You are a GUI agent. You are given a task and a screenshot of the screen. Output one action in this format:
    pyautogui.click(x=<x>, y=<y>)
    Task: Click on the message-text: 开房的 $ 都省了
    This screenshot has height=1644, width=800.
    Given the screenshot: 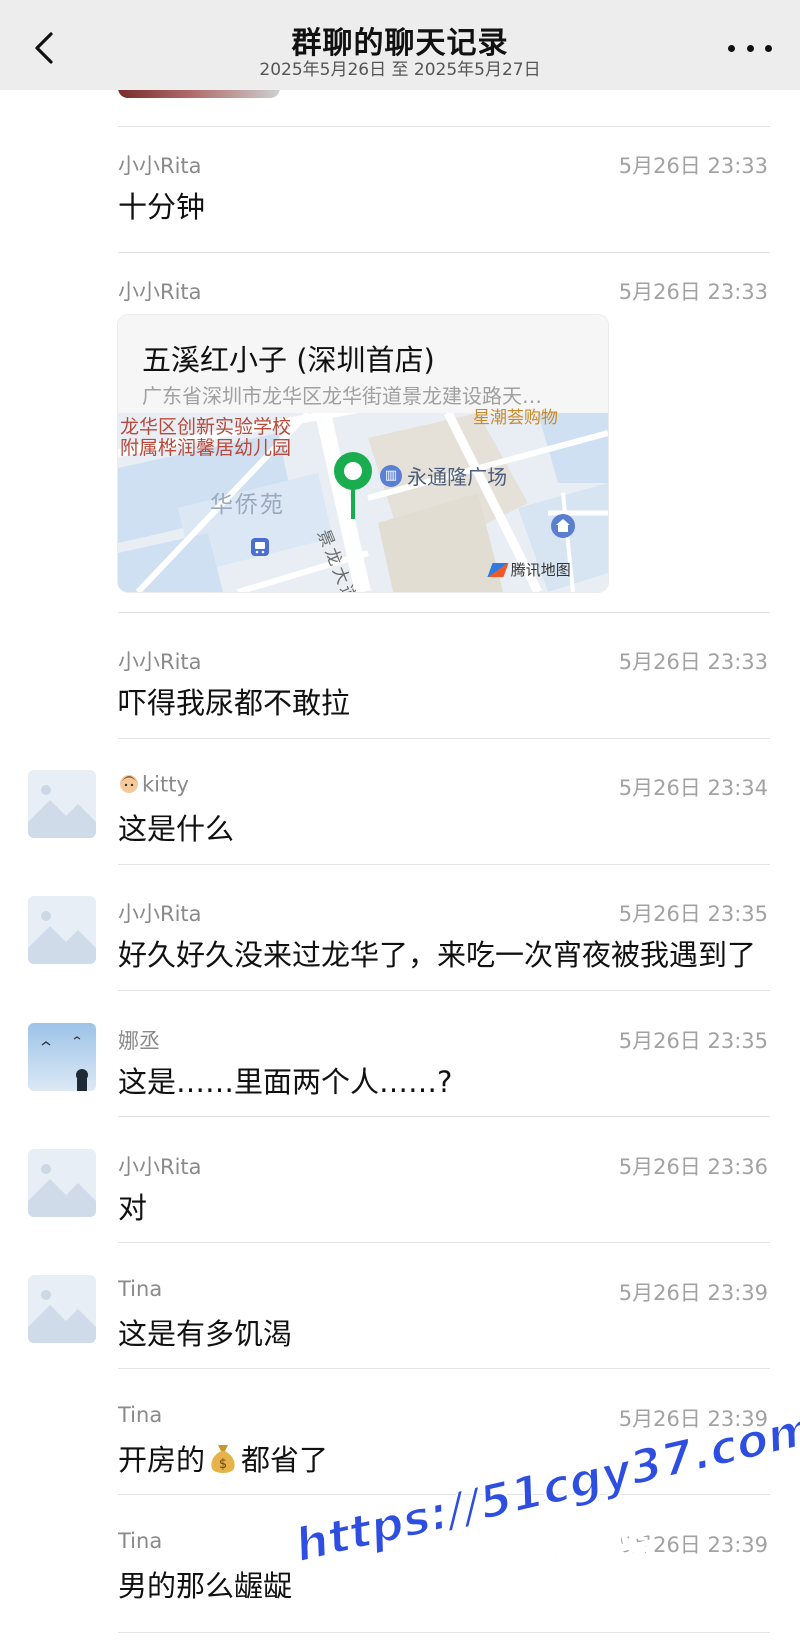 What is the action you would take?
    pyautogui.click(x=223, y=1459)
    